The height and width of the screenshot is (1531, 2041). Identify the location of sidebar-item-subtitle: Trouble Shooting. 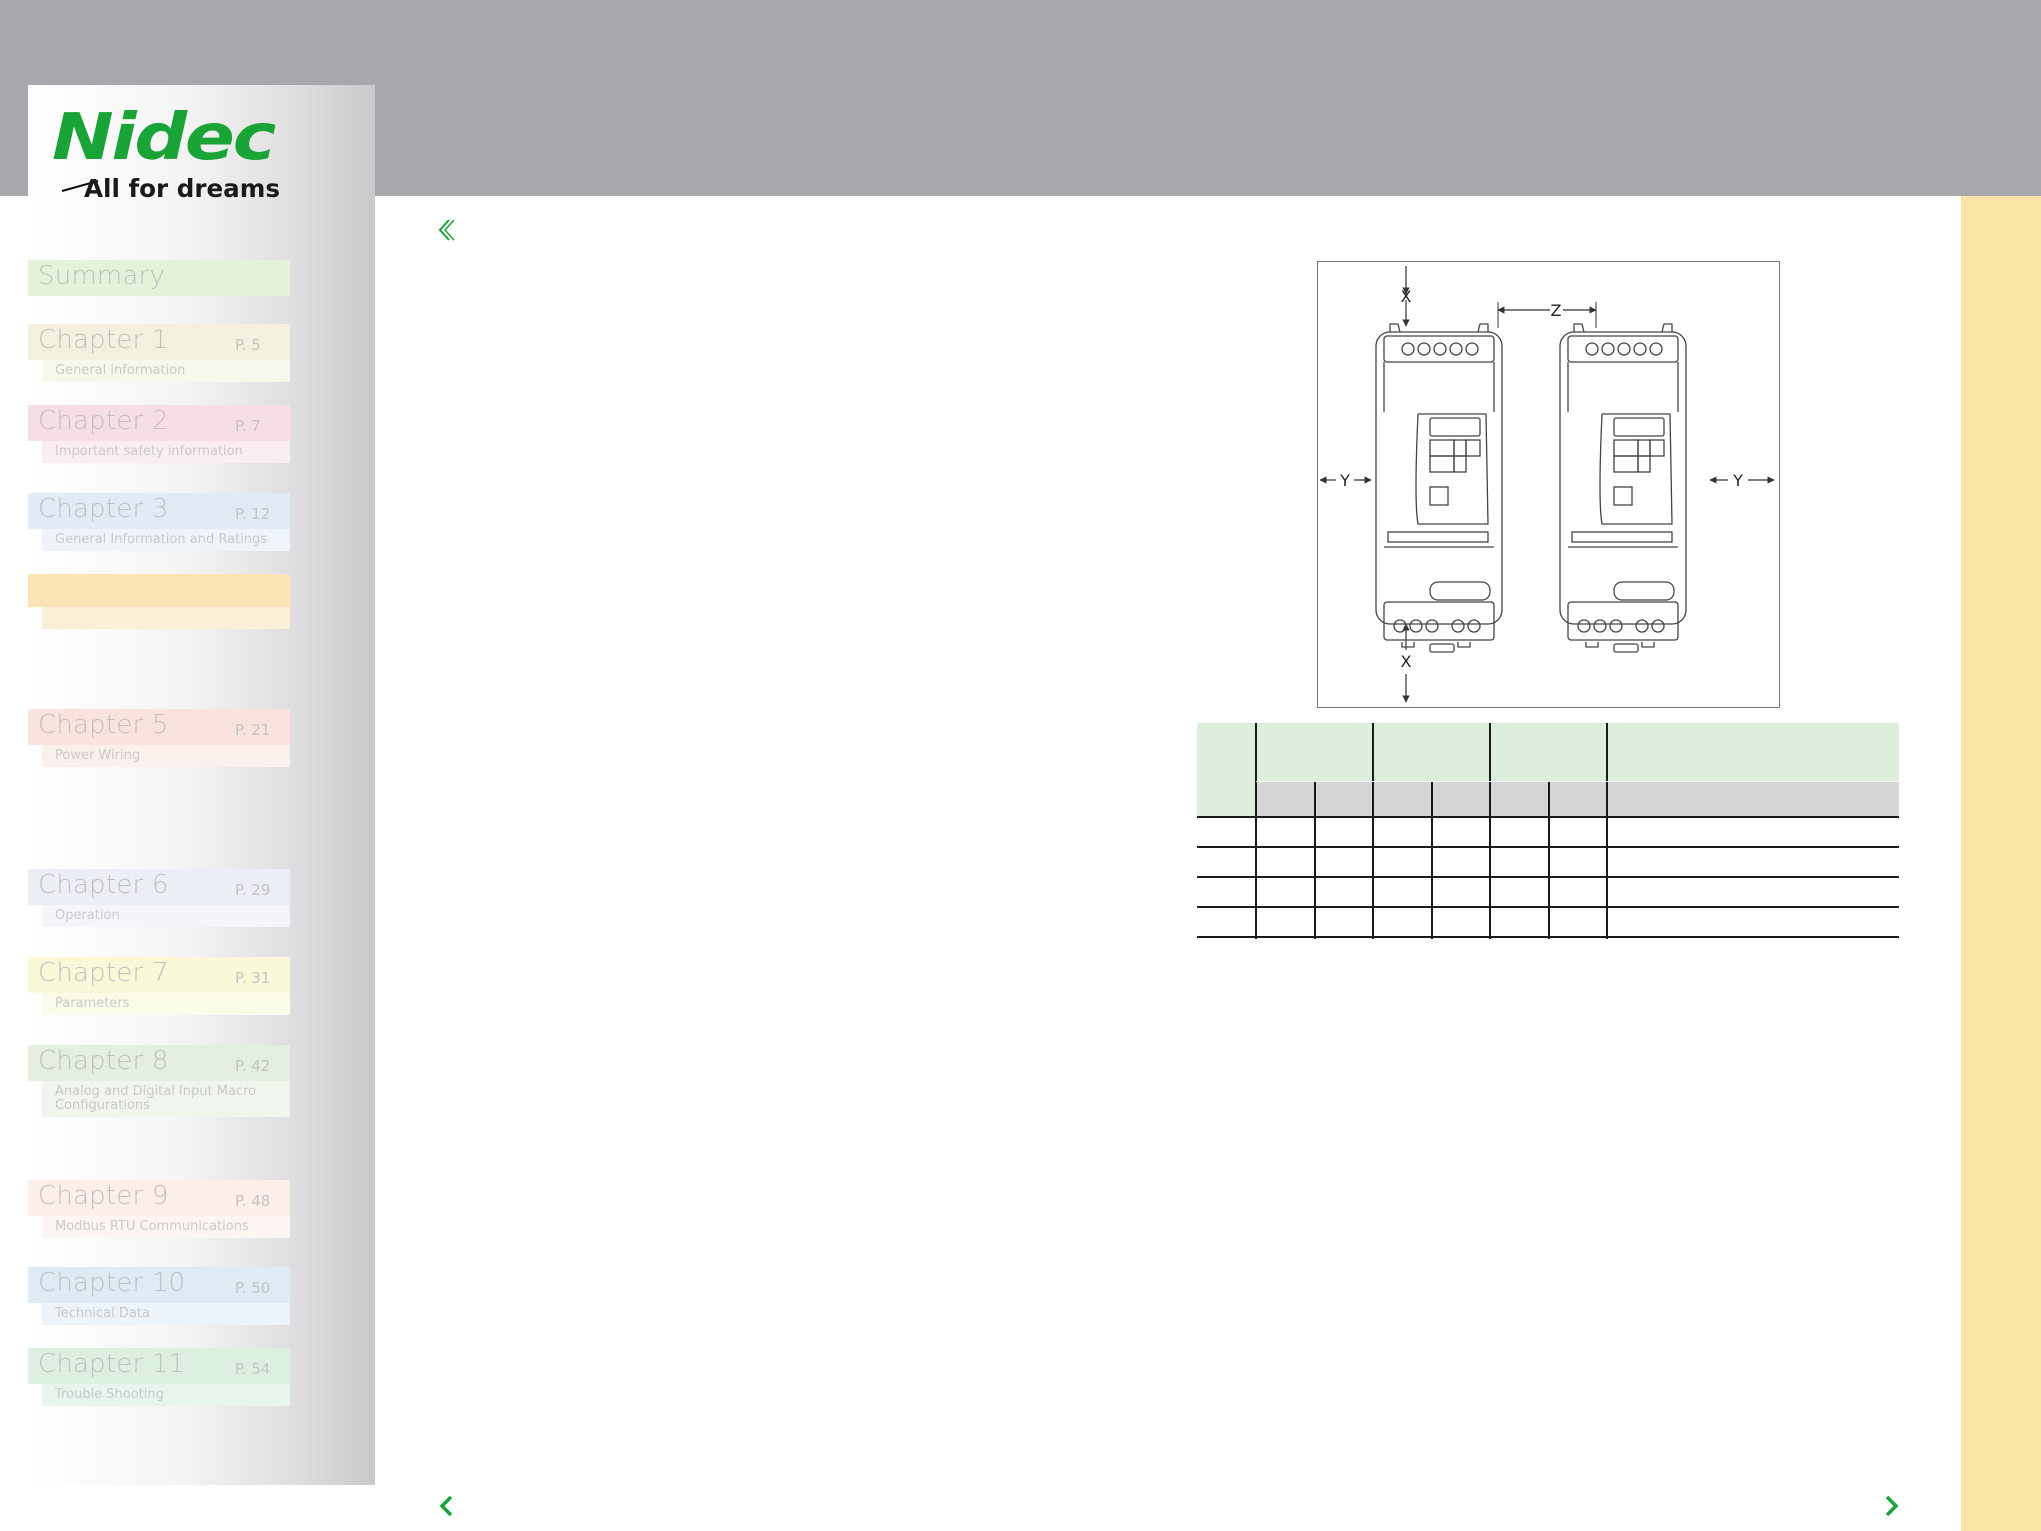
(166, 1395).